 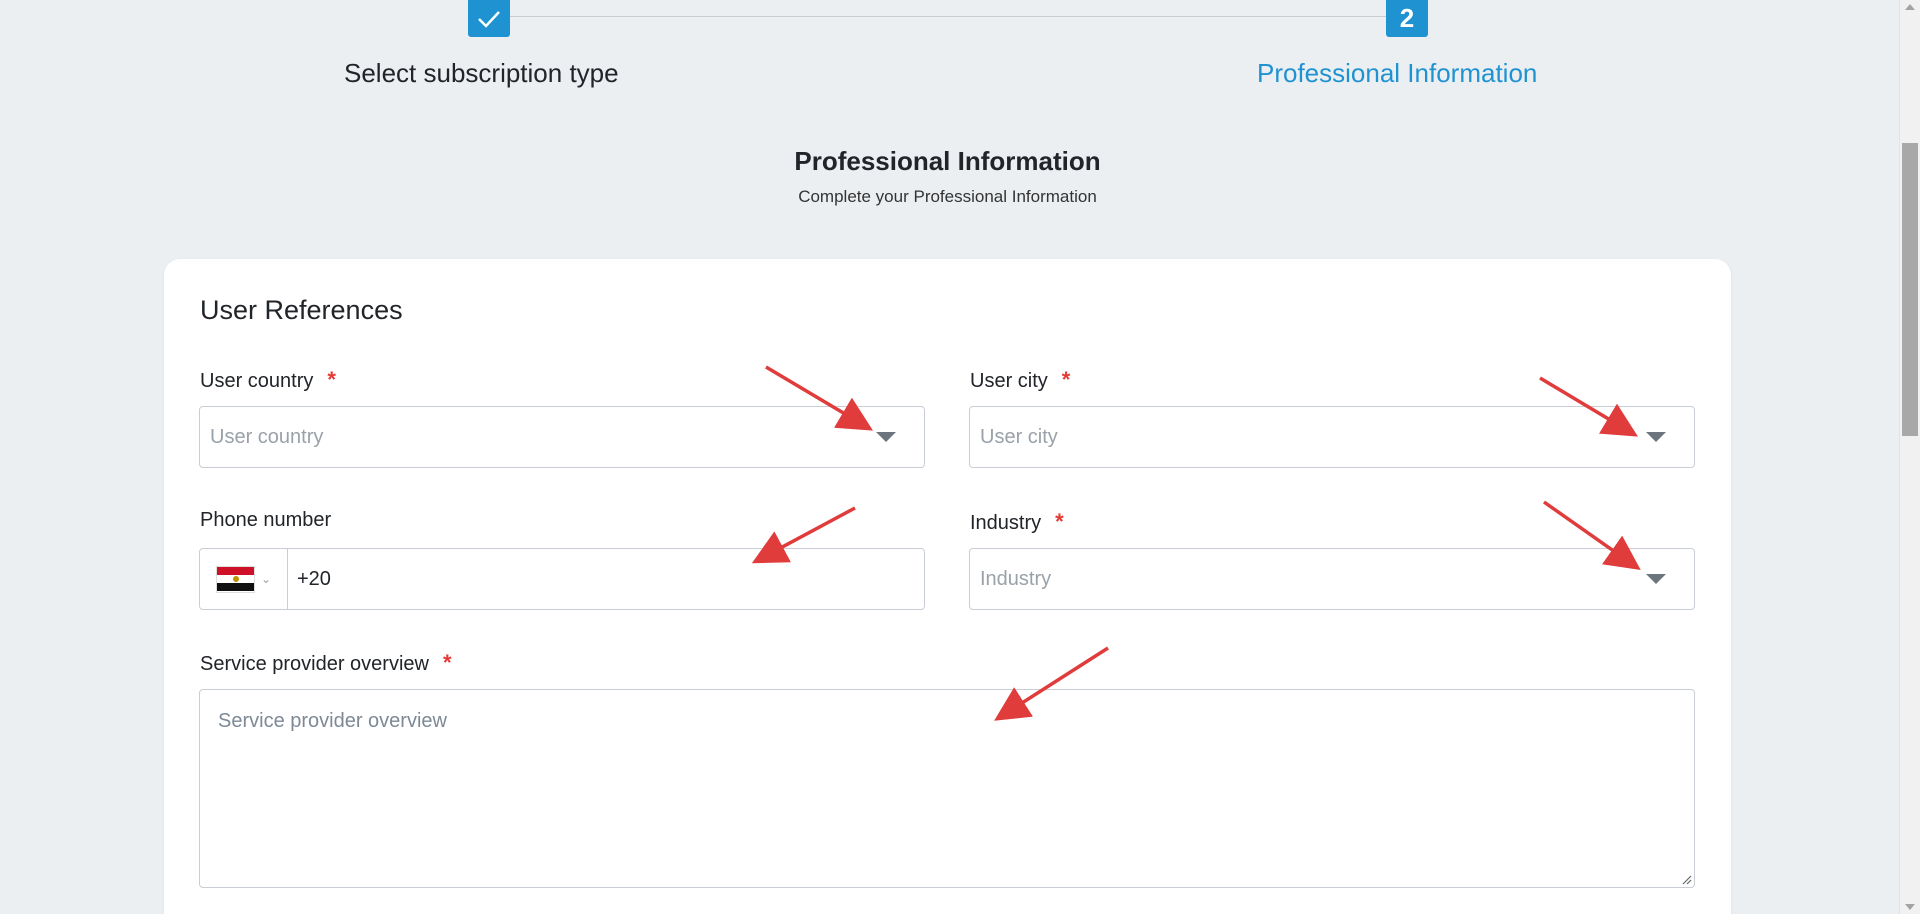 What do you see at coordinates (301, 310) in the screenshot?
I see `card-title: User References` at bounding box center [301, 310].